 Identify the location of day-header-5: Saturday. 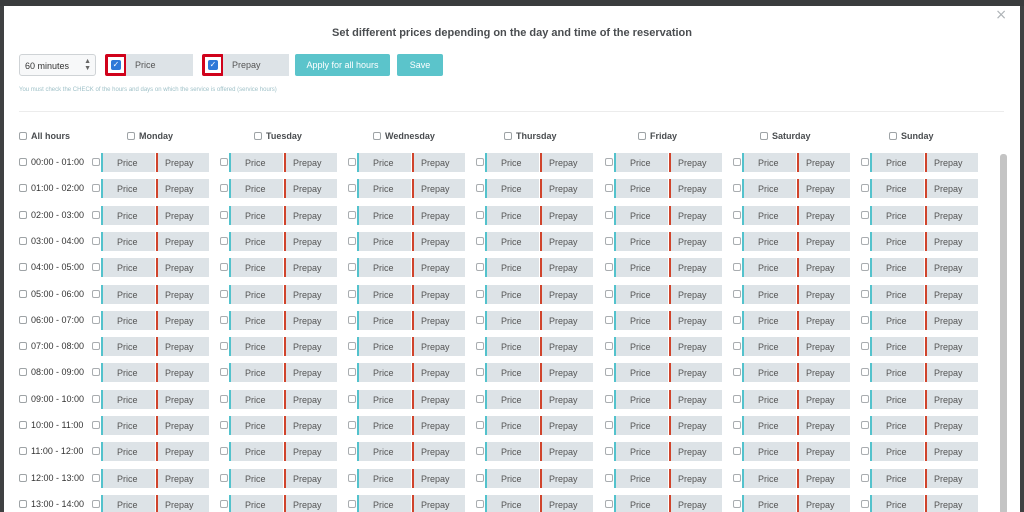
(785, 136).